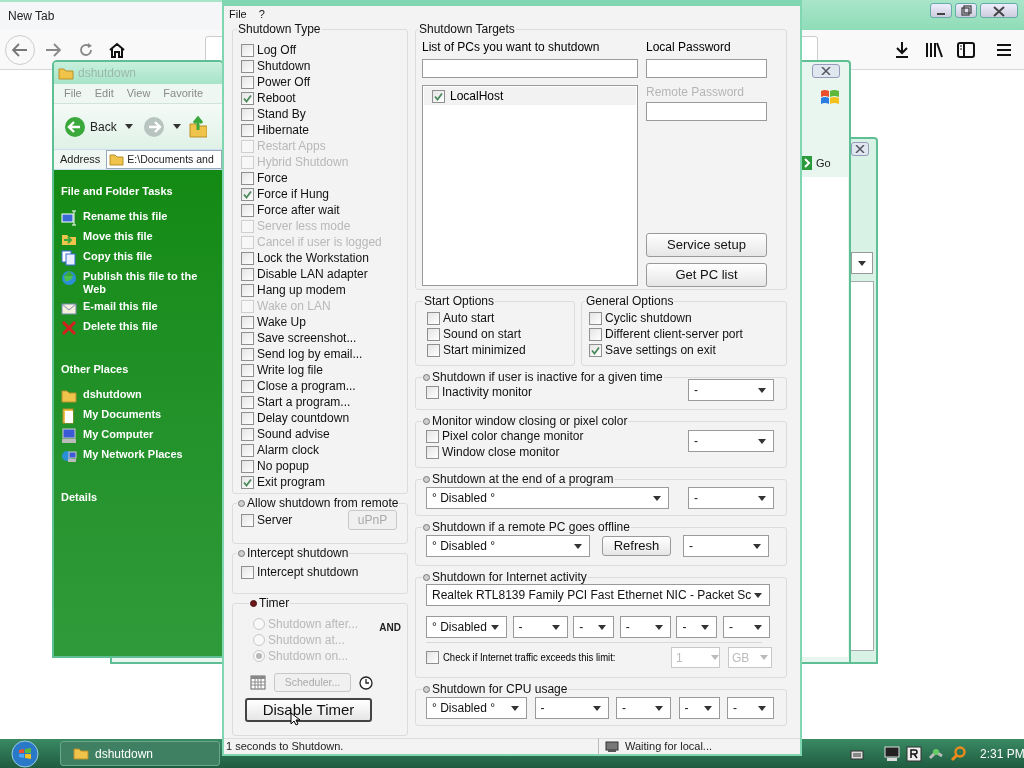  Describe the element at coordinates (117, 50) in the screenshot. I see `home-icon` at that location.